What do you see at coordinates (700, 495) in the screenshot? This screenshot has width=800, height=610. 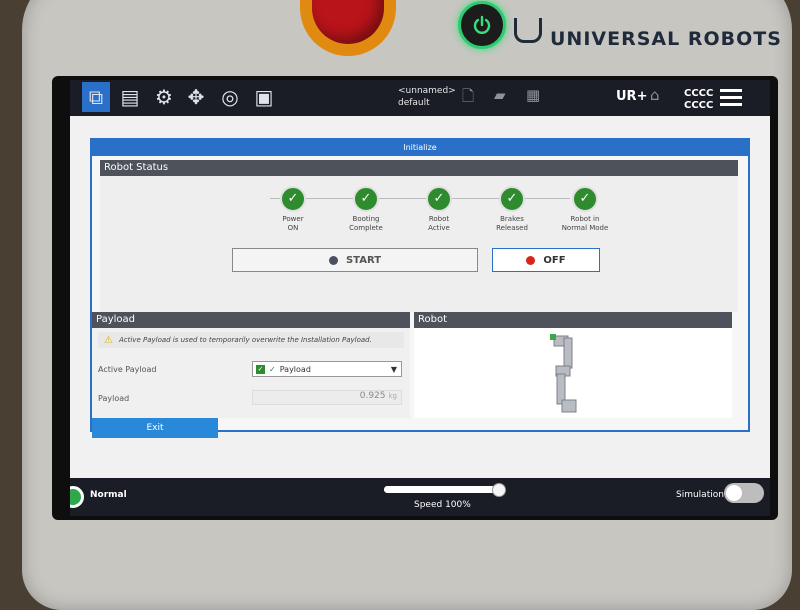 I see `simulation-label: Simulation` at bounding box center [700, 495].